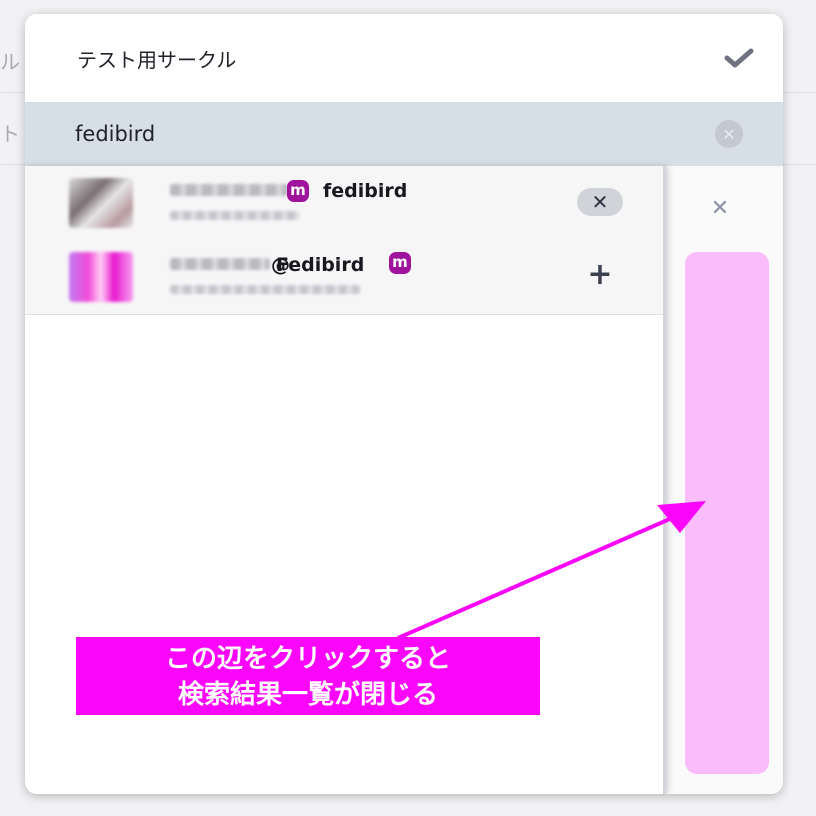  I want to click on annotation-line: この辺をクリックすると, so click(307, 659).